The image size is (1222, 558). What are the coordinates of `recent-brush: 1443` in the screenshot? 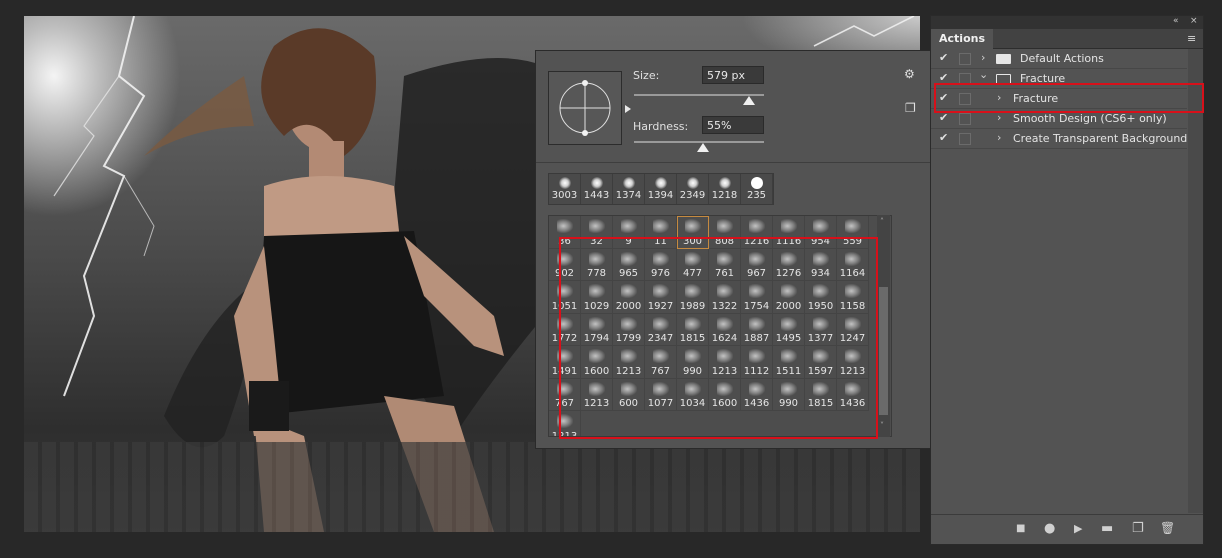 It's located at (597, 189).